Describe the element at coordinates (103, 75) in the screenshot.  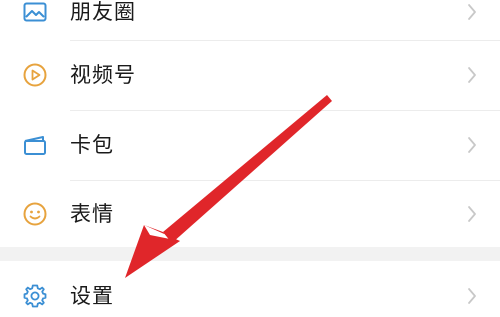
I see `menu-item-label: 视频号` at that location.